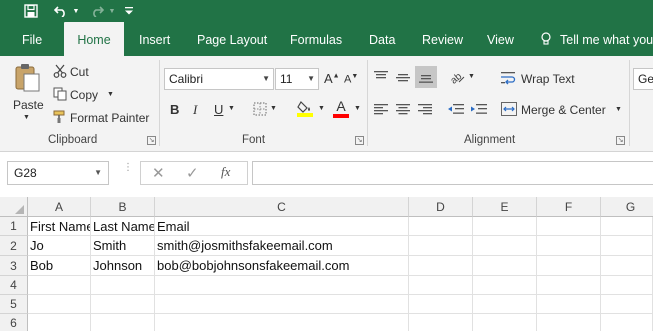 The height and width of the screenshot is (331, 653). I want to click on wrap-text-icon, so click(509, 78).